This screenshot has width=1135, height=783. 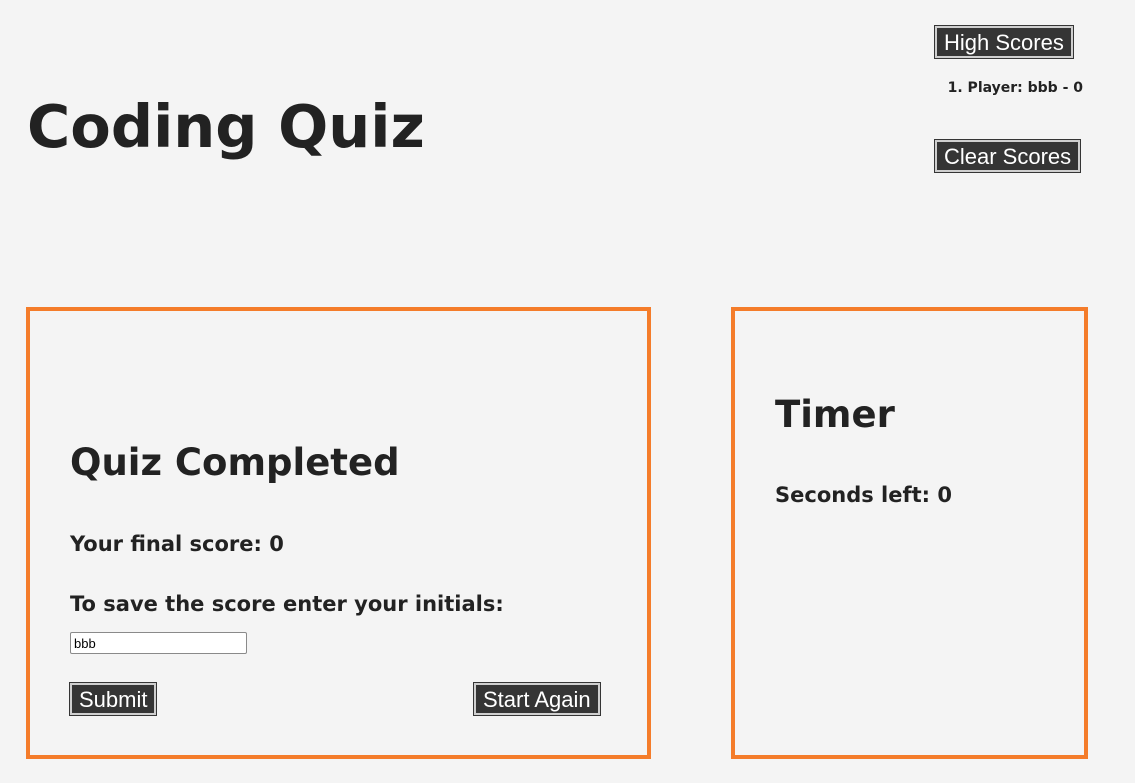 I want to click on page-title: Coding Quiz, so click(x=226, y=126).